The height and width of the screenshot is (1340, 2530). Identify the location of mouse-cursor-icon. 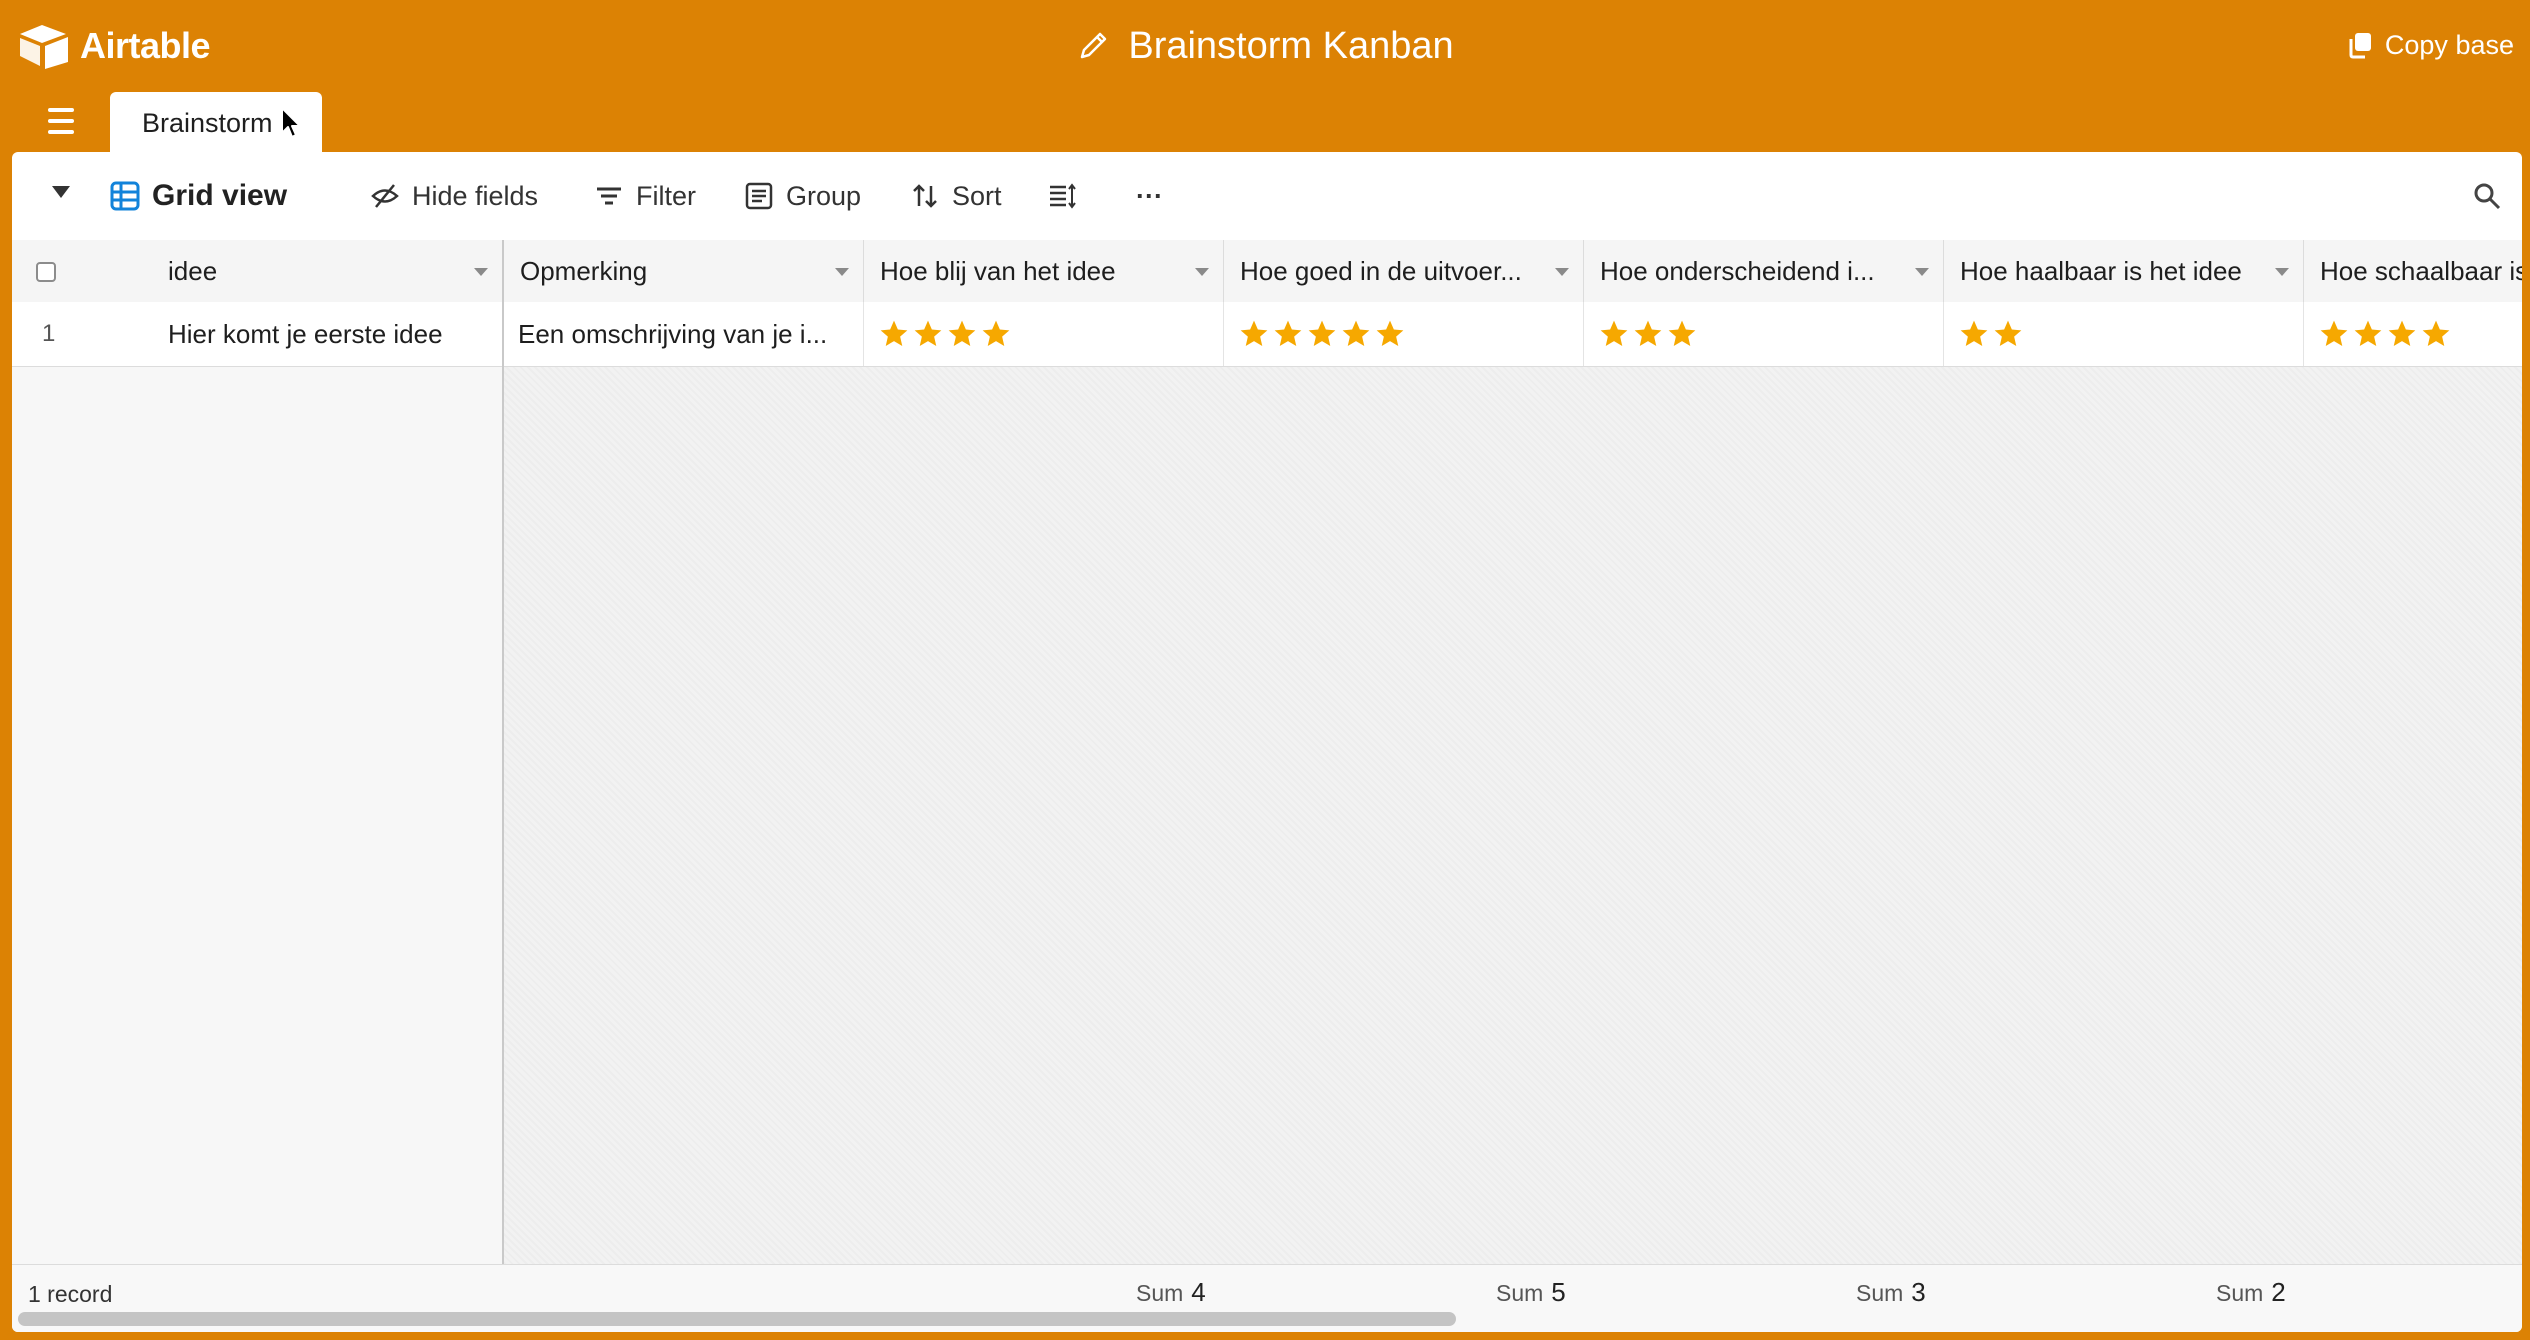
(291, 122).